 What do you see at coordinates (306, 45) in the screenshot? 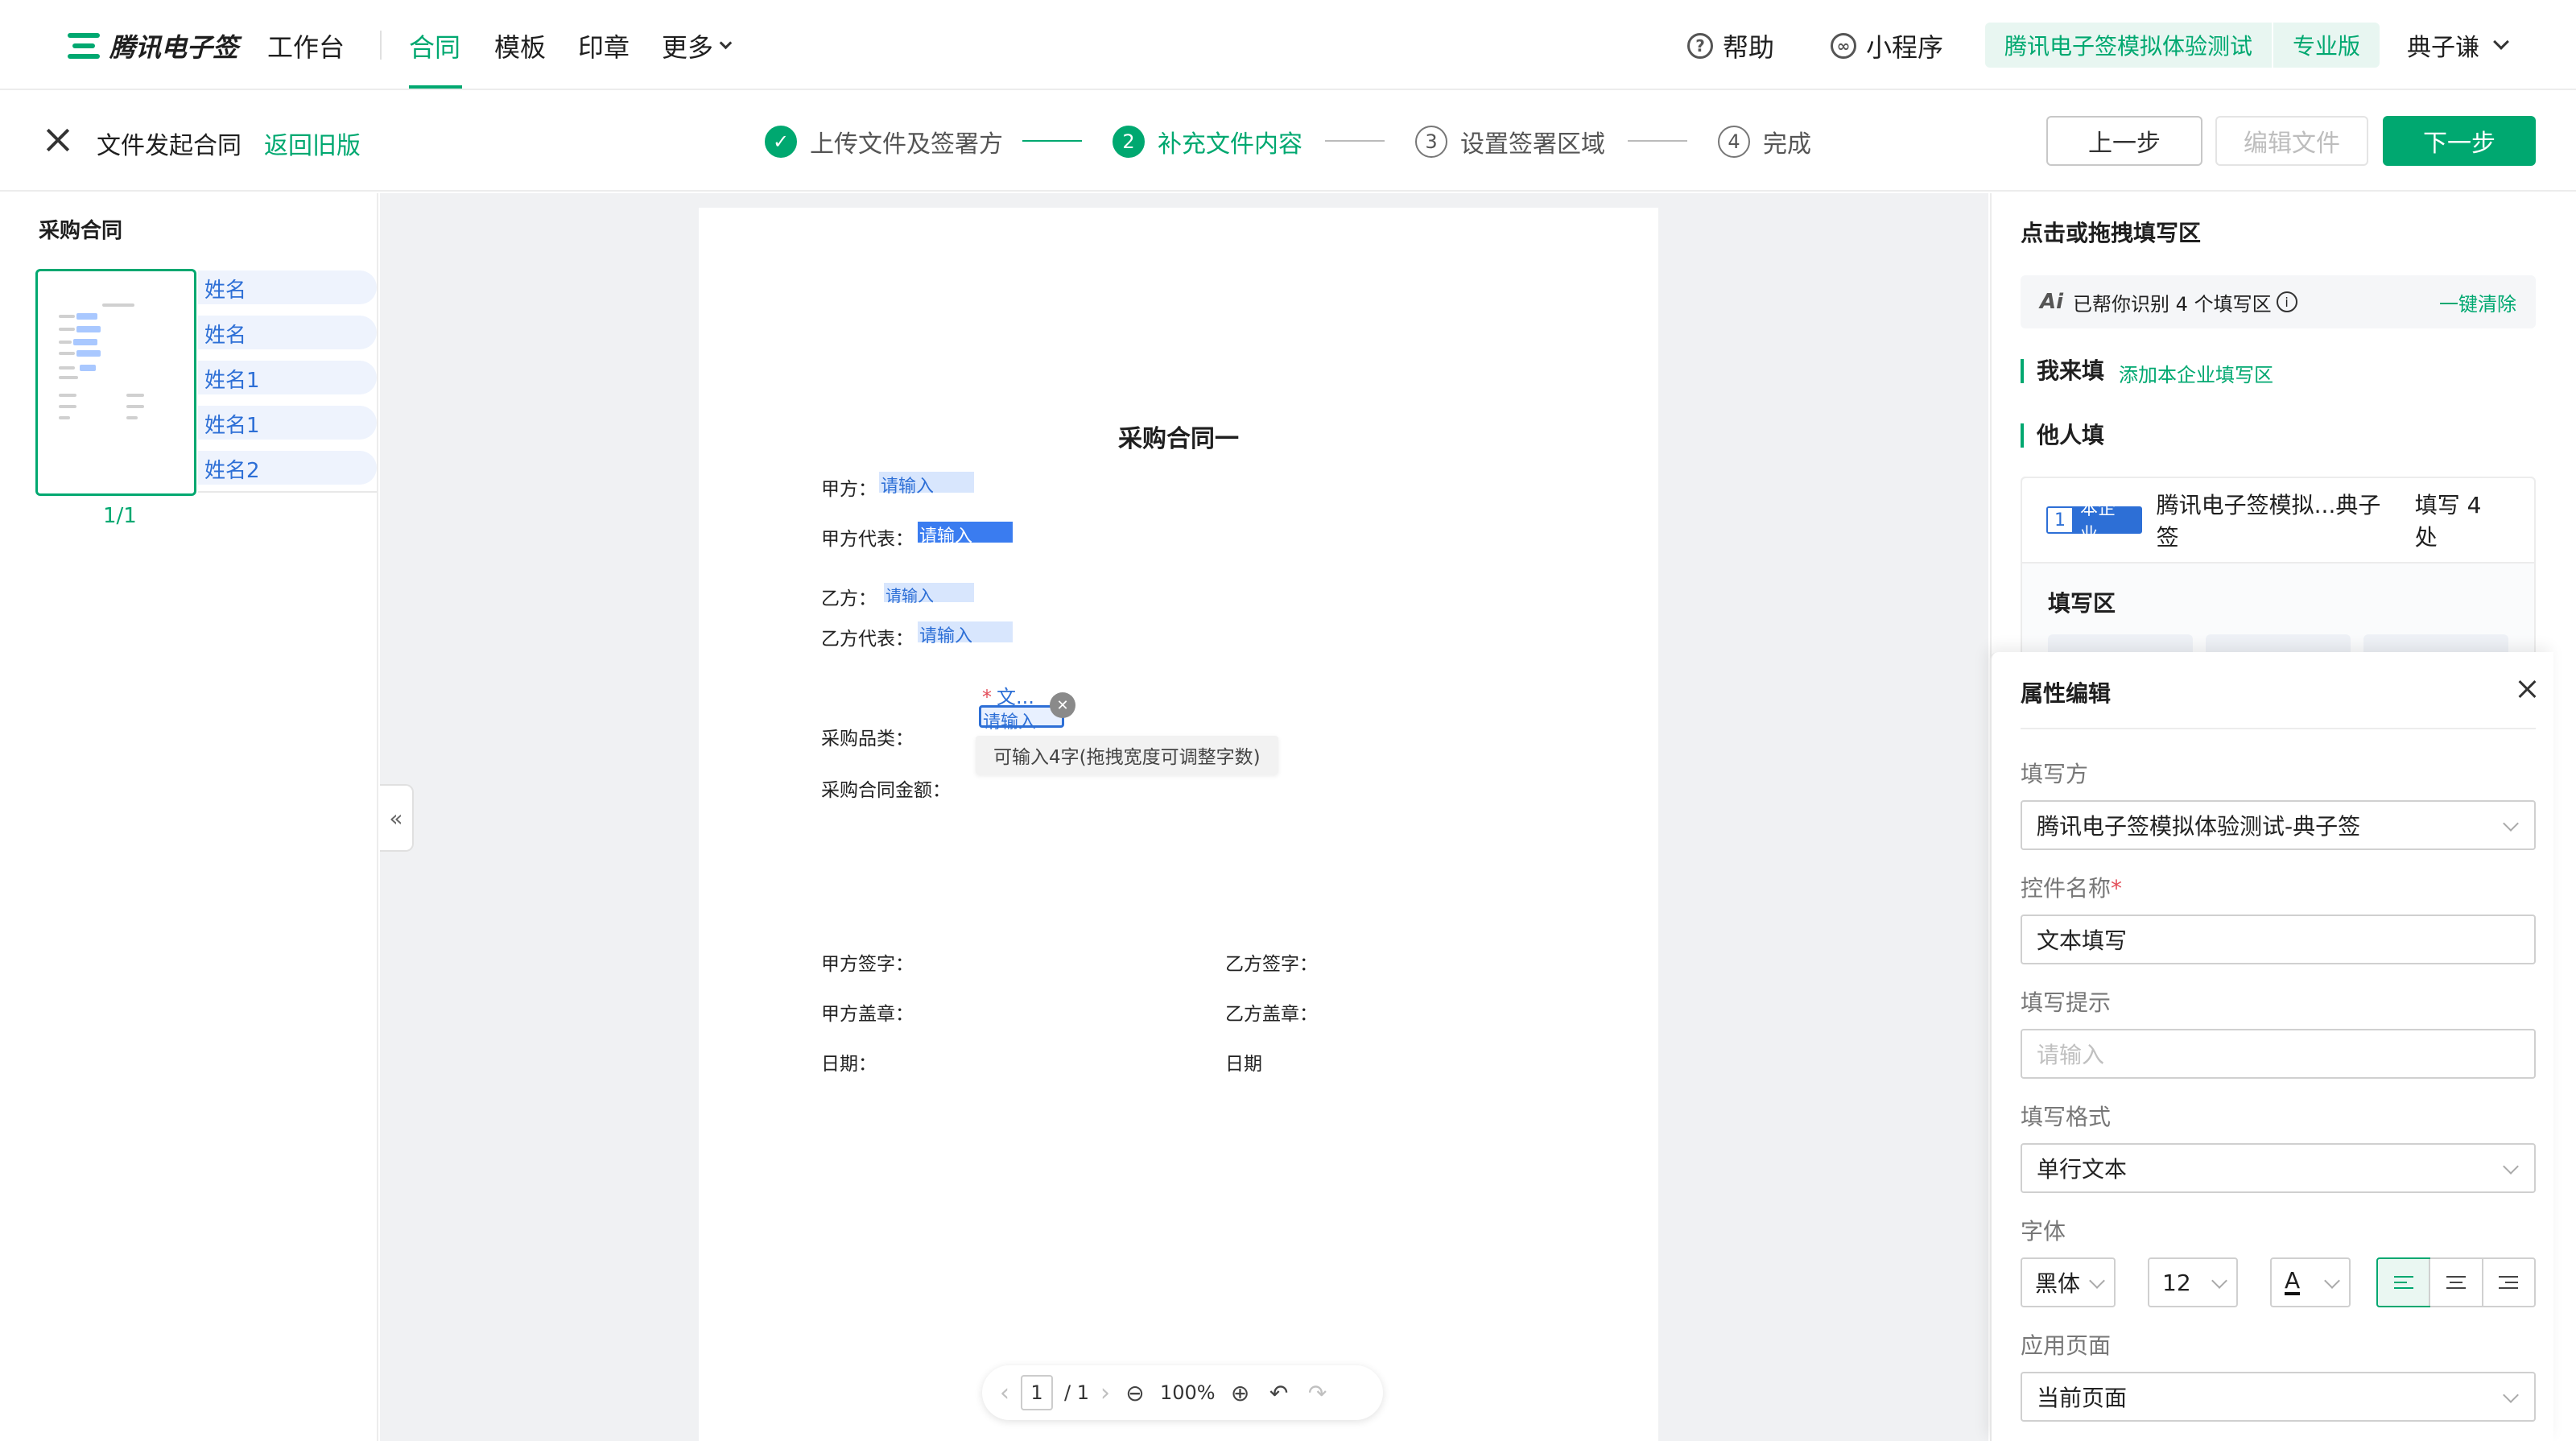
I see `nav-workbench: 工作台` at bounding box center [306, 45].